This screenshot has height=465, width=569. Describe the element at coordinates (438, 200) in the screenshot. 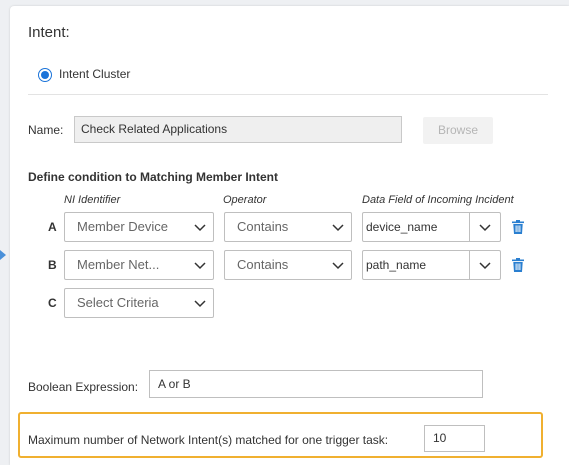

I see `data-field-header: Data Field of Incoming Incident` at that location.